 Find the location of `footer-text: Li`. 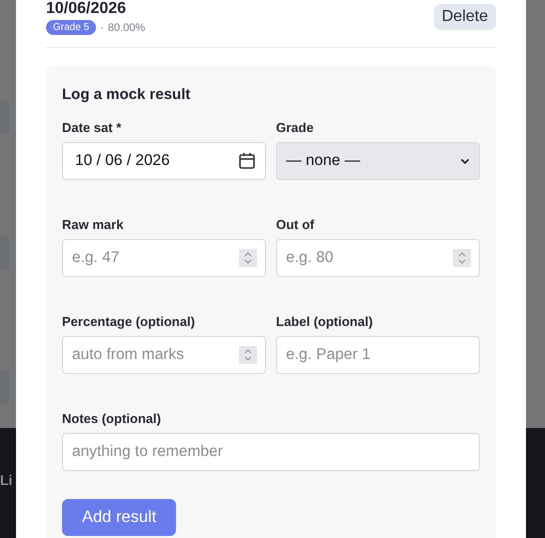

footer-text: Li is located at coordinates (7, 480).